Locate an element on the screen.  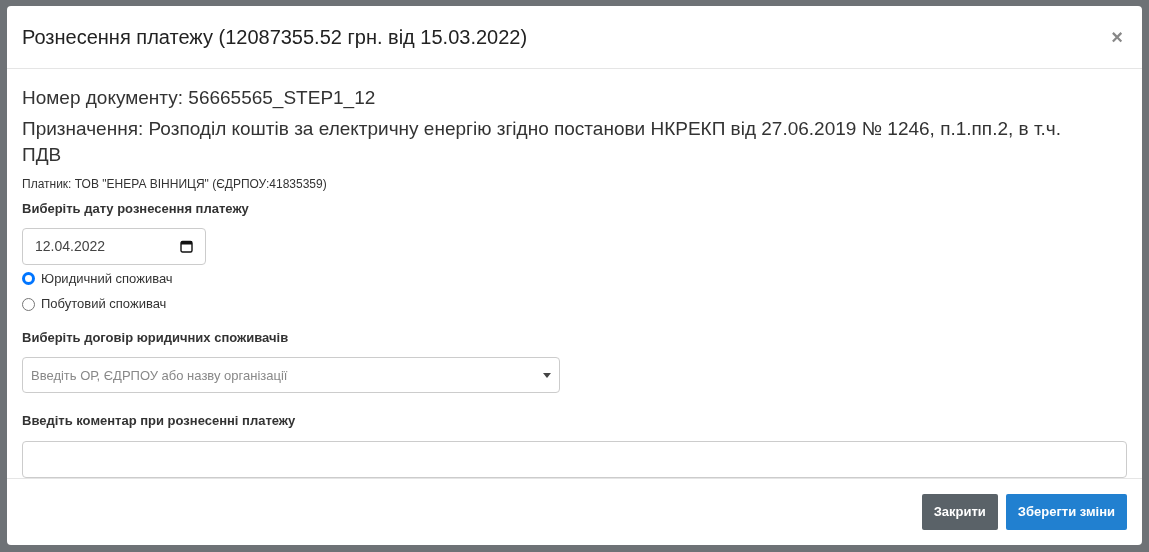
document-number: Номер документу: 56665565_STEP1_12 is located at coordinates (199, 98).